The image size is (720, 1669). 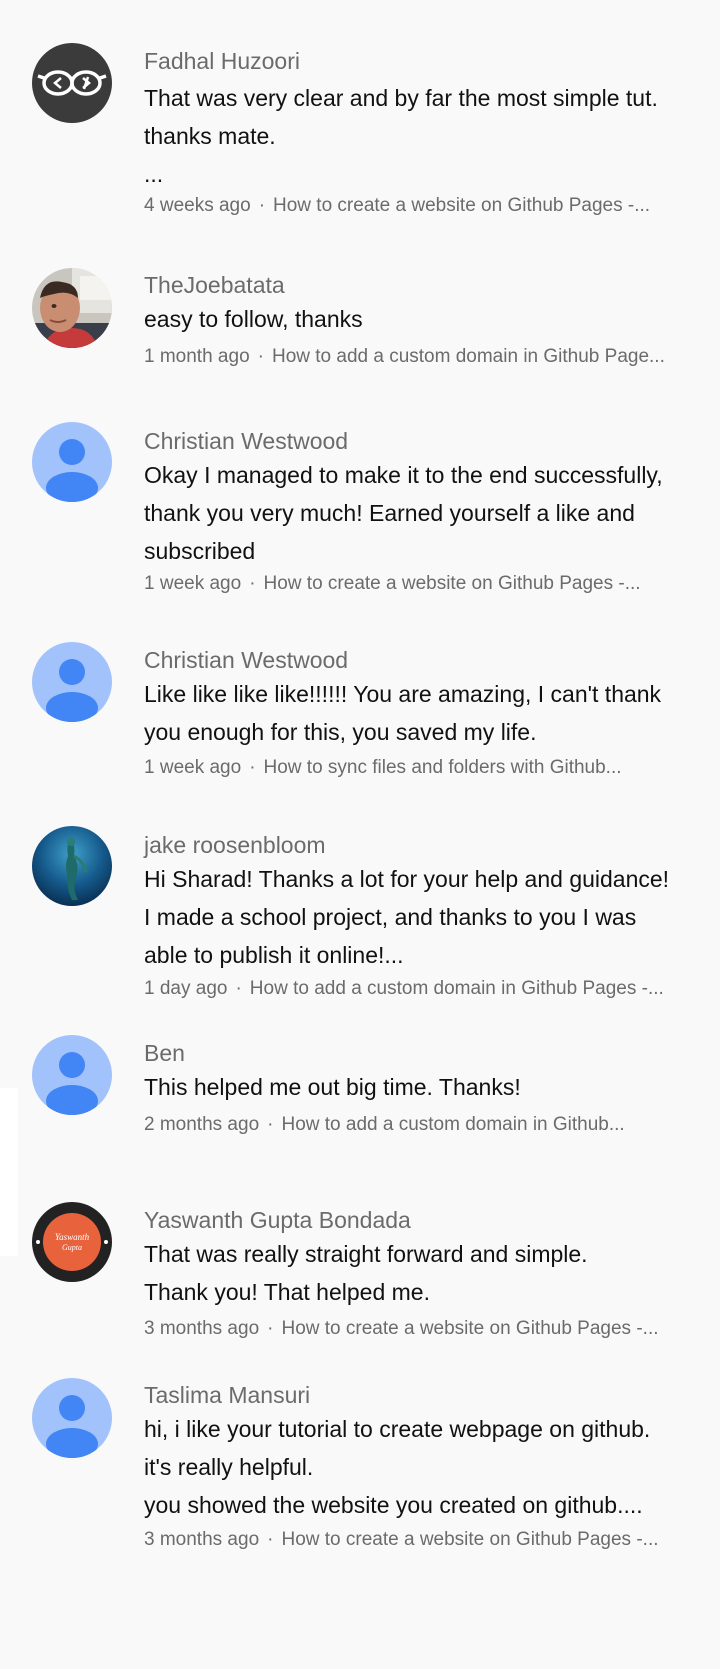 What do you see at coordinates (200, 551) in the screenshot?
I see `comment-text-line: subscribed` at bounding box center [200, 551].